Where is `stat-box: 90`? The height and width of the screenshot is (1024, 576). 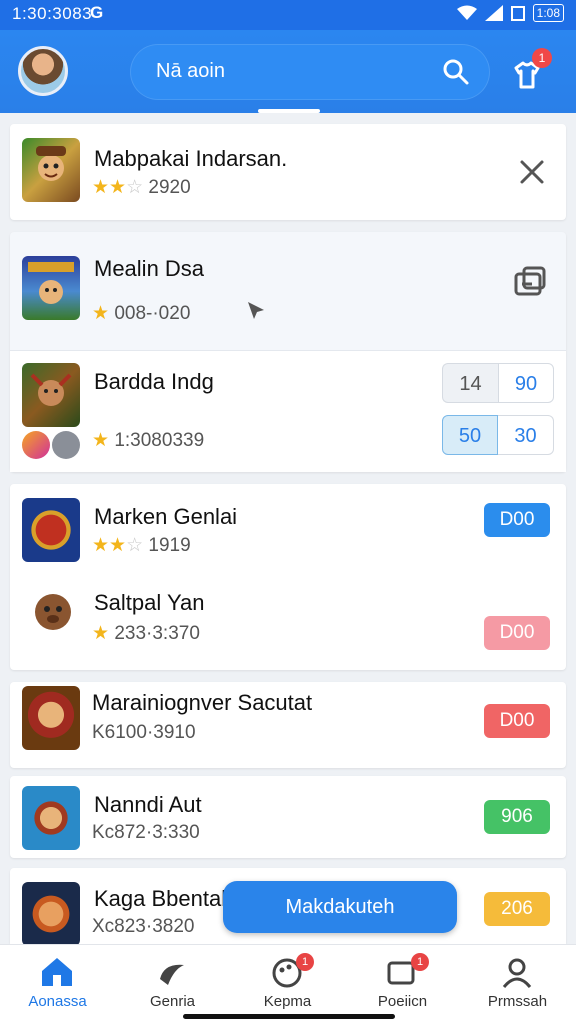
stat-box: 90 is located at coordinates (526, 383).